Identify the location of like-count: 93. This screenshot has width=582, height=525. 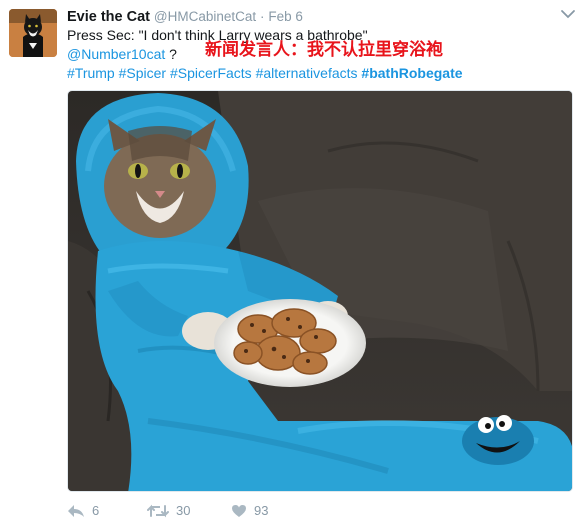
(261, 510).